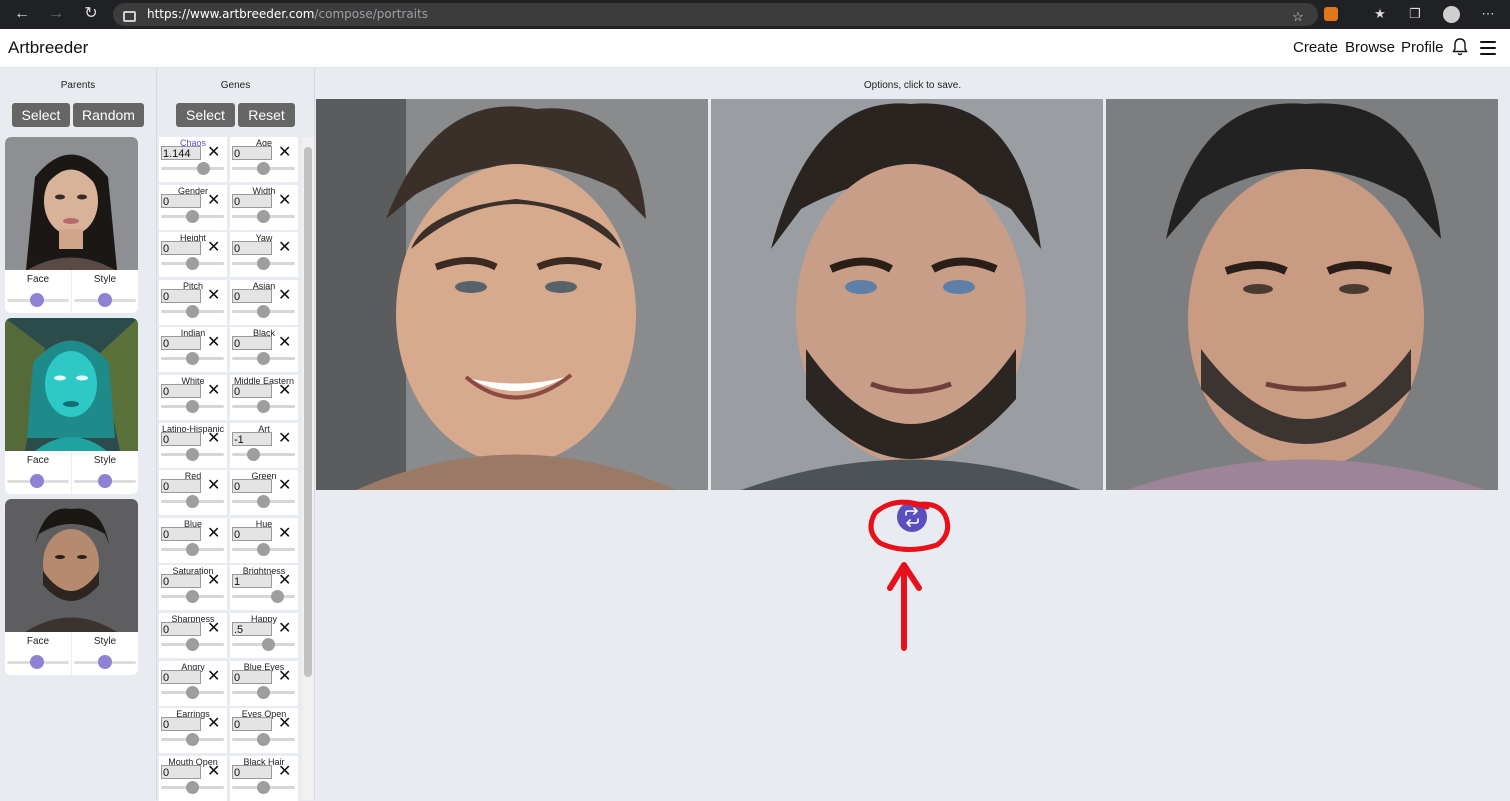 This screenshot has height=801, width=1510. Describe the element at coordinates (308, 468) in the screenshot. I see `genes-scrollbar` at that location.